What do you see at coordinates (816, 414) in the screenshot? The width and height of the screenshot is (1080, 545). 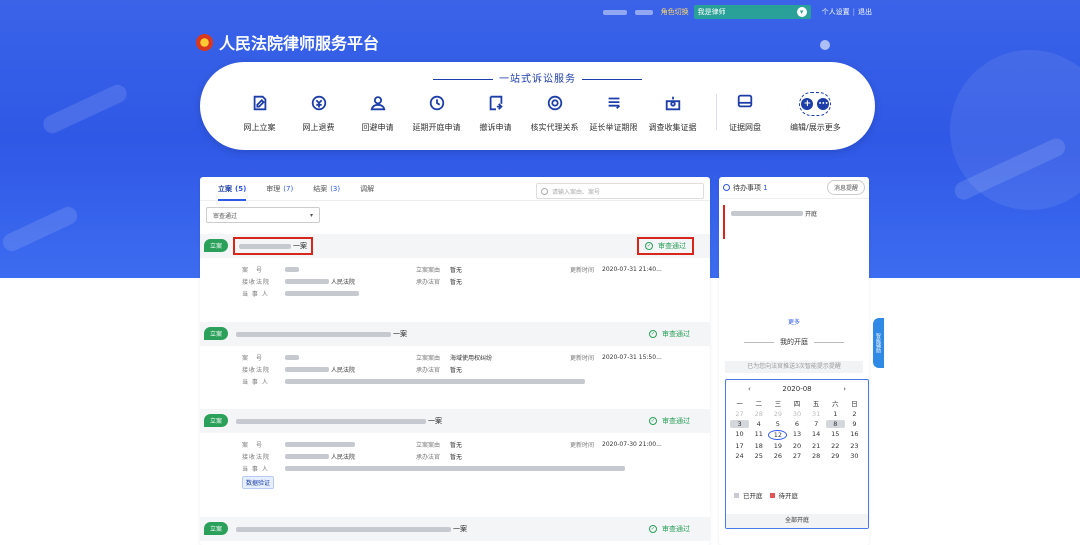 I see `calendar-day: 31` at bounding box center [816, 414].